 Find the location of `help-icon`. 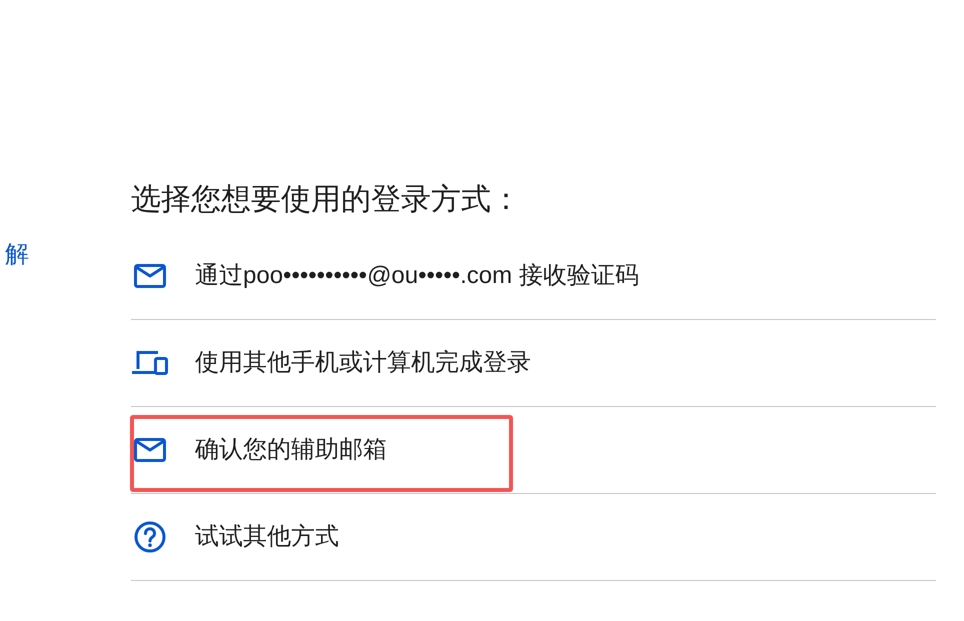

help-icon is located at coordinates (150, 537).